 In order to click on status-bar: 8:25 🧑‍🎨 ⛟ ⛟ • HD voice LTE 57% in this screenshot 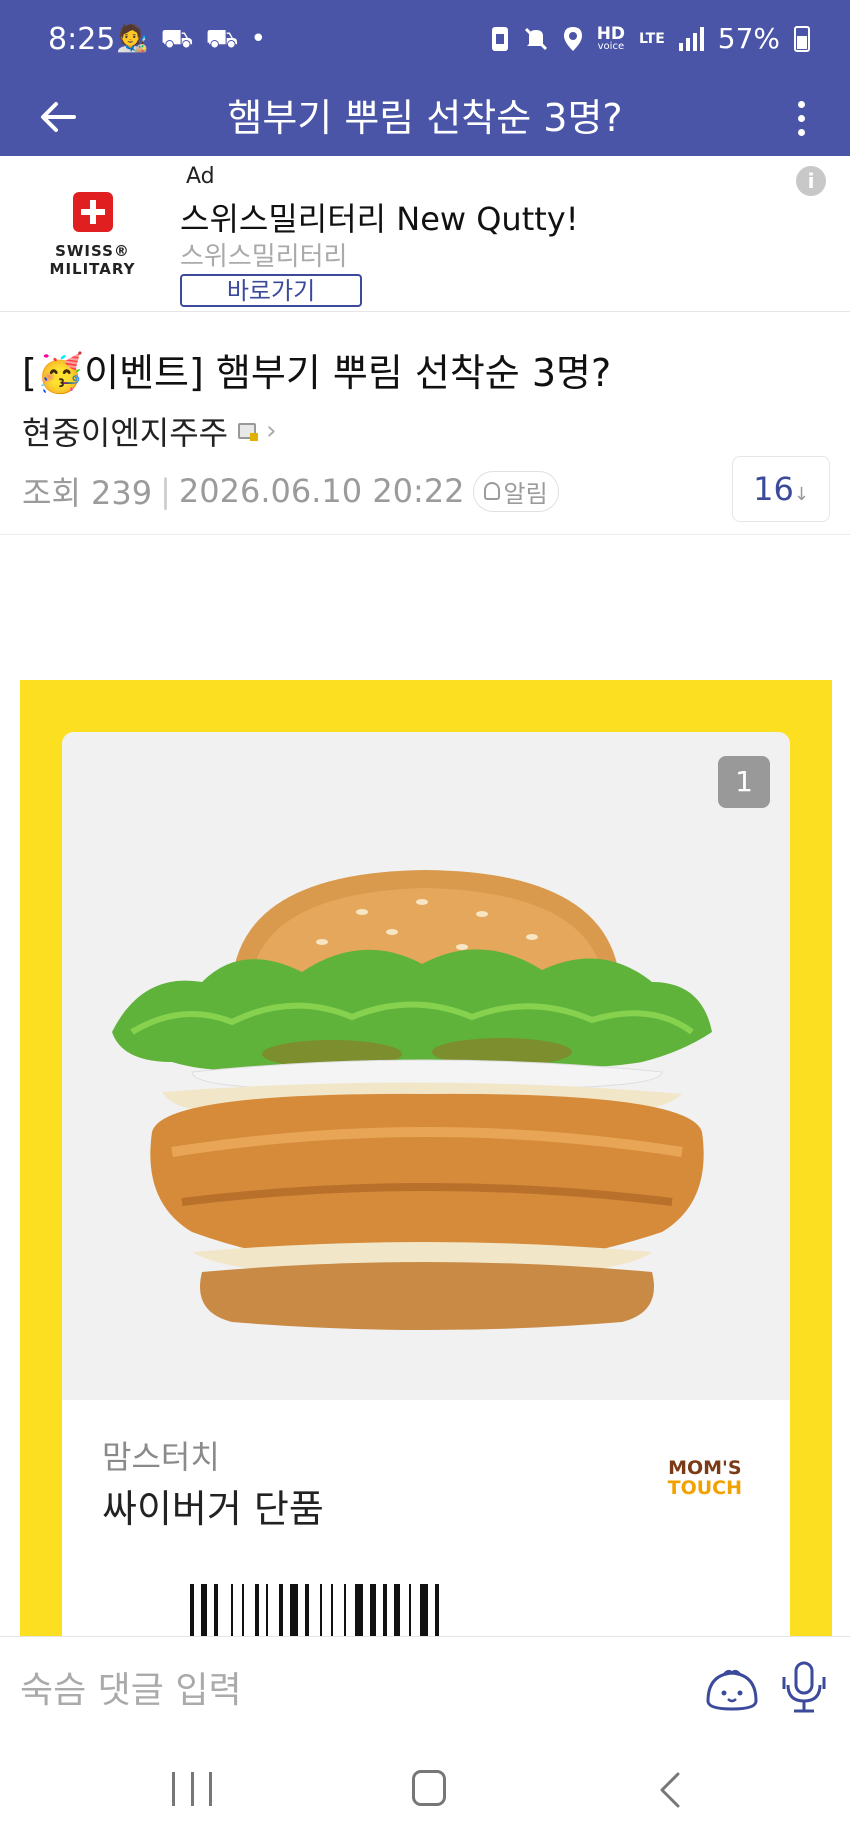, I will do `click(425, 41)`.